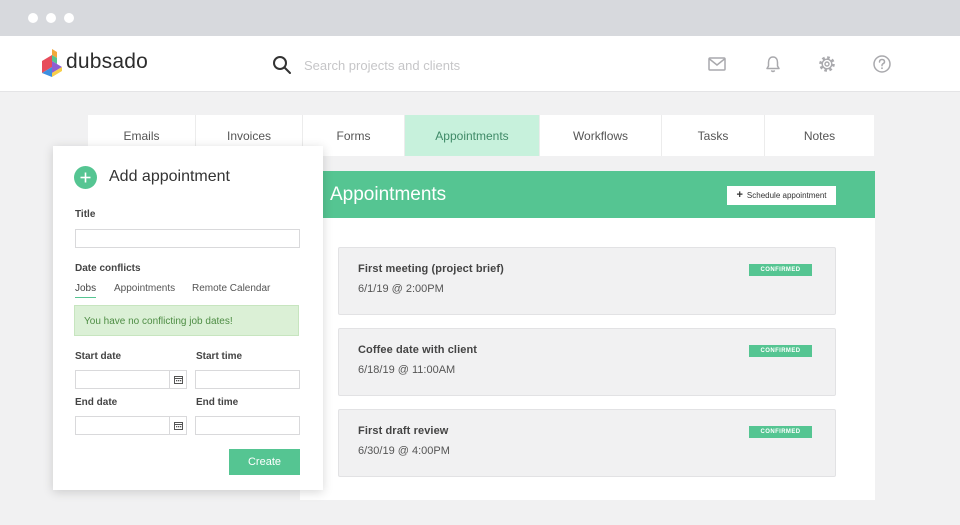  What do you see at coordinates (454, 65) in the screenshot?
I see `search-input` at bounding box center [454, 65].